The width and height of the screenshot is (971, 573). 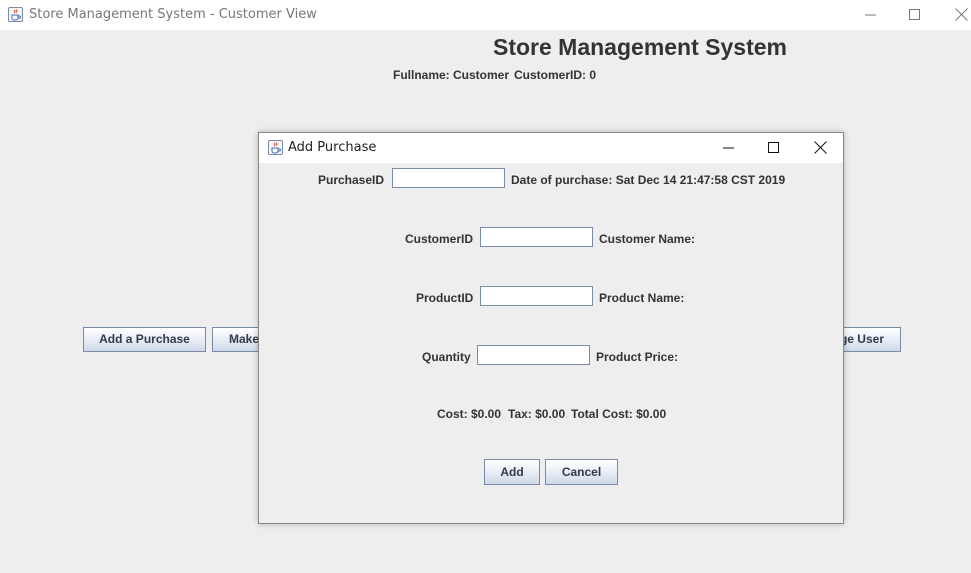 I want to click on product-id-input, so click(x=536, y=296).